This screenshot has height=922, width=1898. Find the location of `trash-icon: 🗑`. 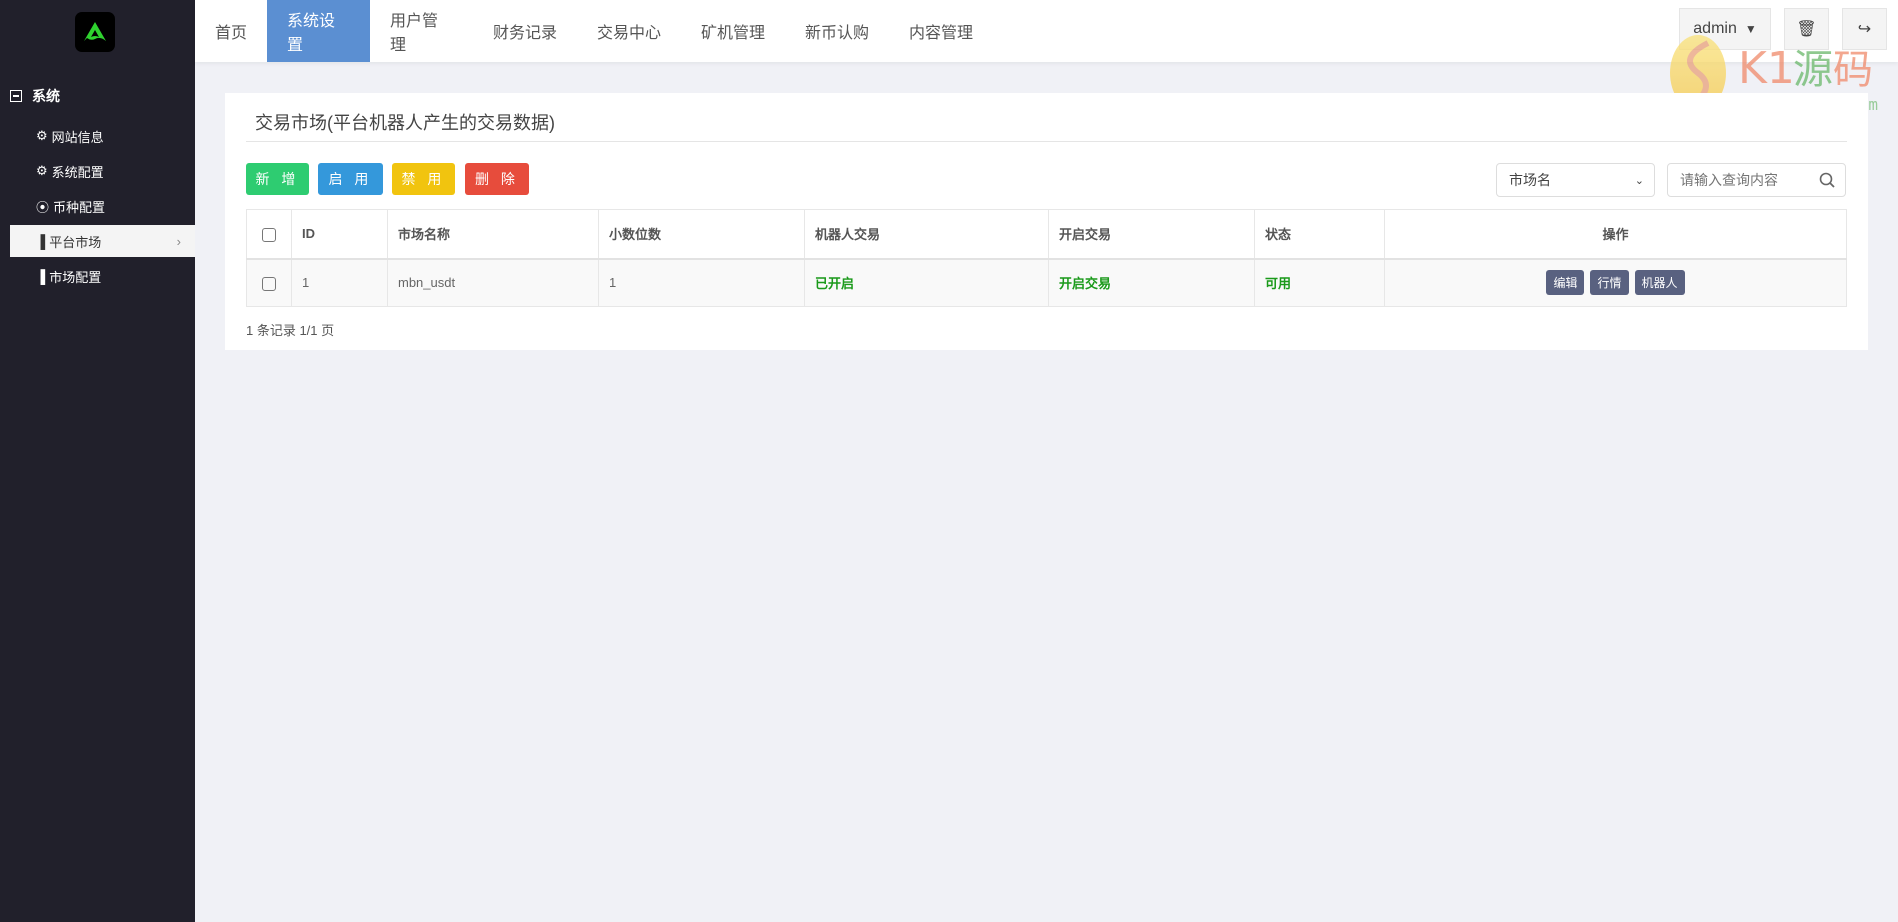

trash-icon: 🗑 is located at coordinates (1806, 29).